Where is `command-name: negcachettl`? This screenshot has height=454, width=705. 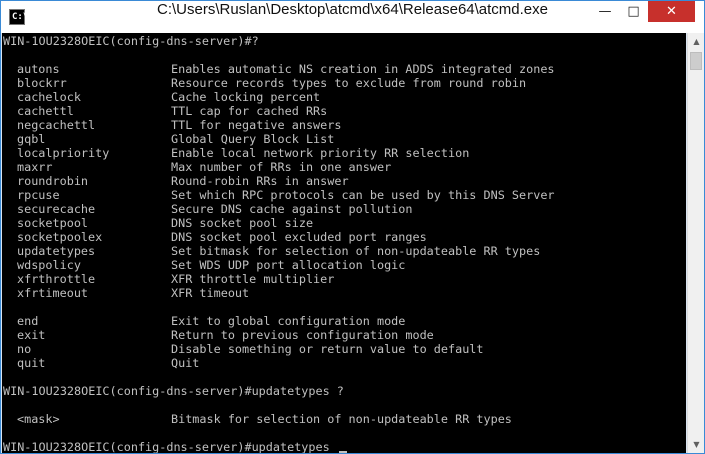 command-name: negcachettl is located at coordinates (56, 125).